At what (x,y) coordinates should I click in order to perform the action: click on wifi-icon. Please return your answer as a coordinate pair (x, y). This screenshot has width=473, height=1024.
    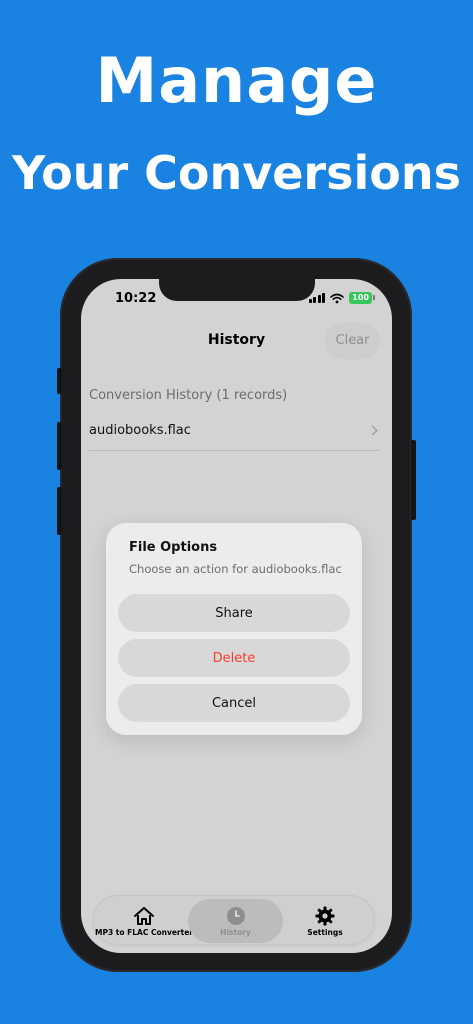
    Looking at the image, I should click on (337, 298).